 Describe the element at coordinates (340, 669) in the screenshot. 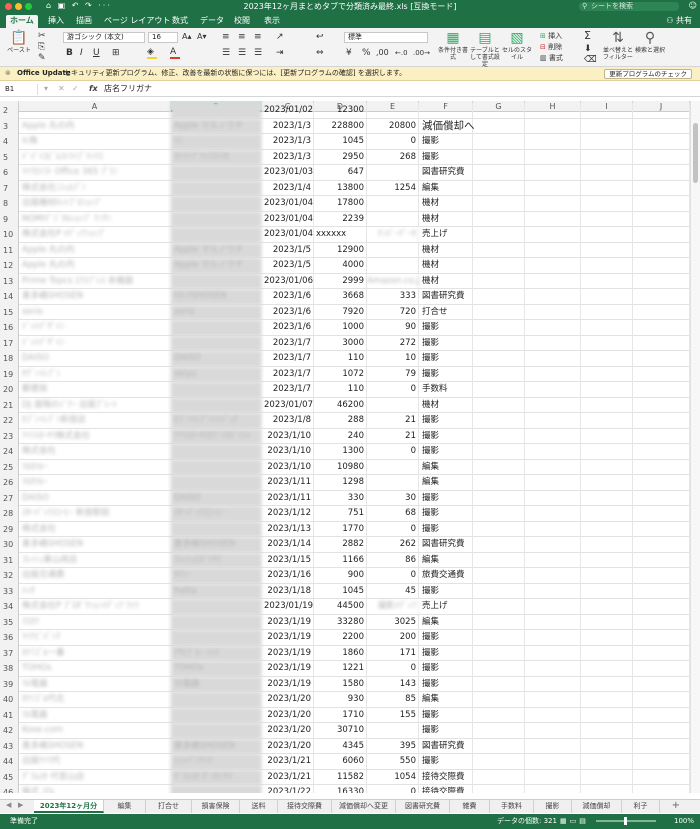

I see `cell-amount: 1221` at that location.